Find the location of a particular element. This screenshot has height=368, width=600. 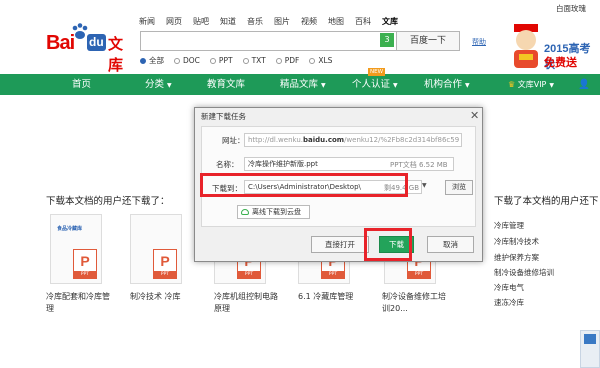

doc-title-link: 冷库机组控制电路原理 is located at coordinates (247, 303).